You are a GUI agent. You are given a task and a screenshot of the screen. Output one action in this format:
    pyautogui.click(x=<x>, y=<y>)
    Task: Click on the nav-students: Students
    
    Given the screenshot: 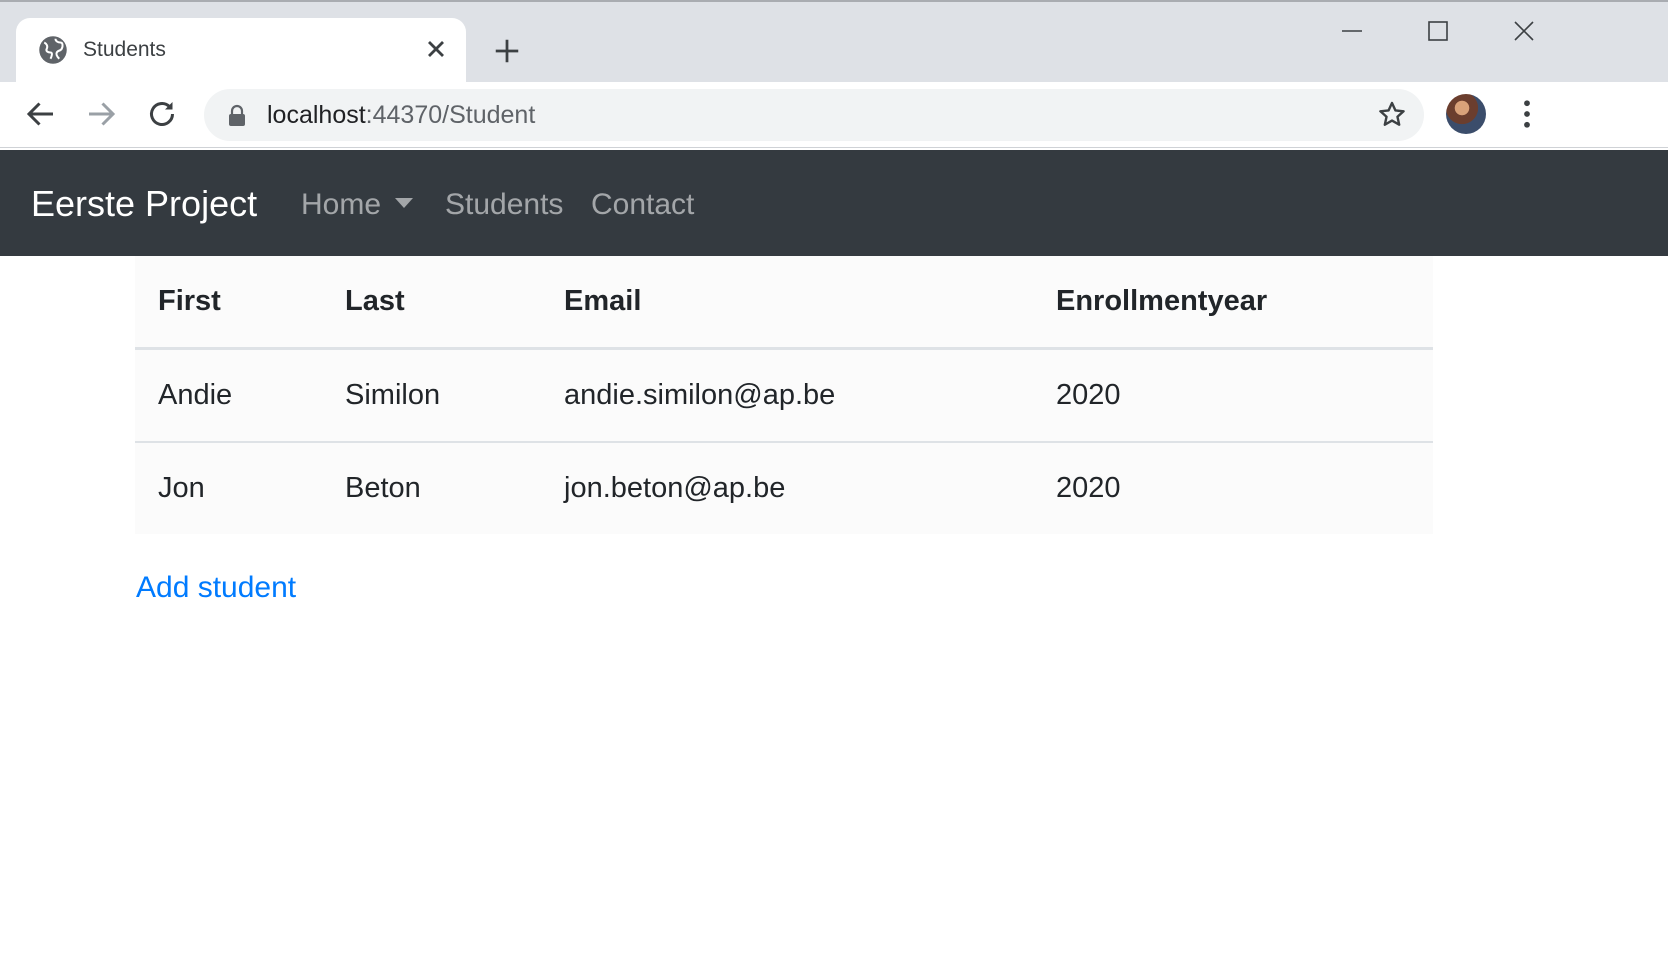 What is the action you would take?
    pyautogui.click(x=504, y=205)
    